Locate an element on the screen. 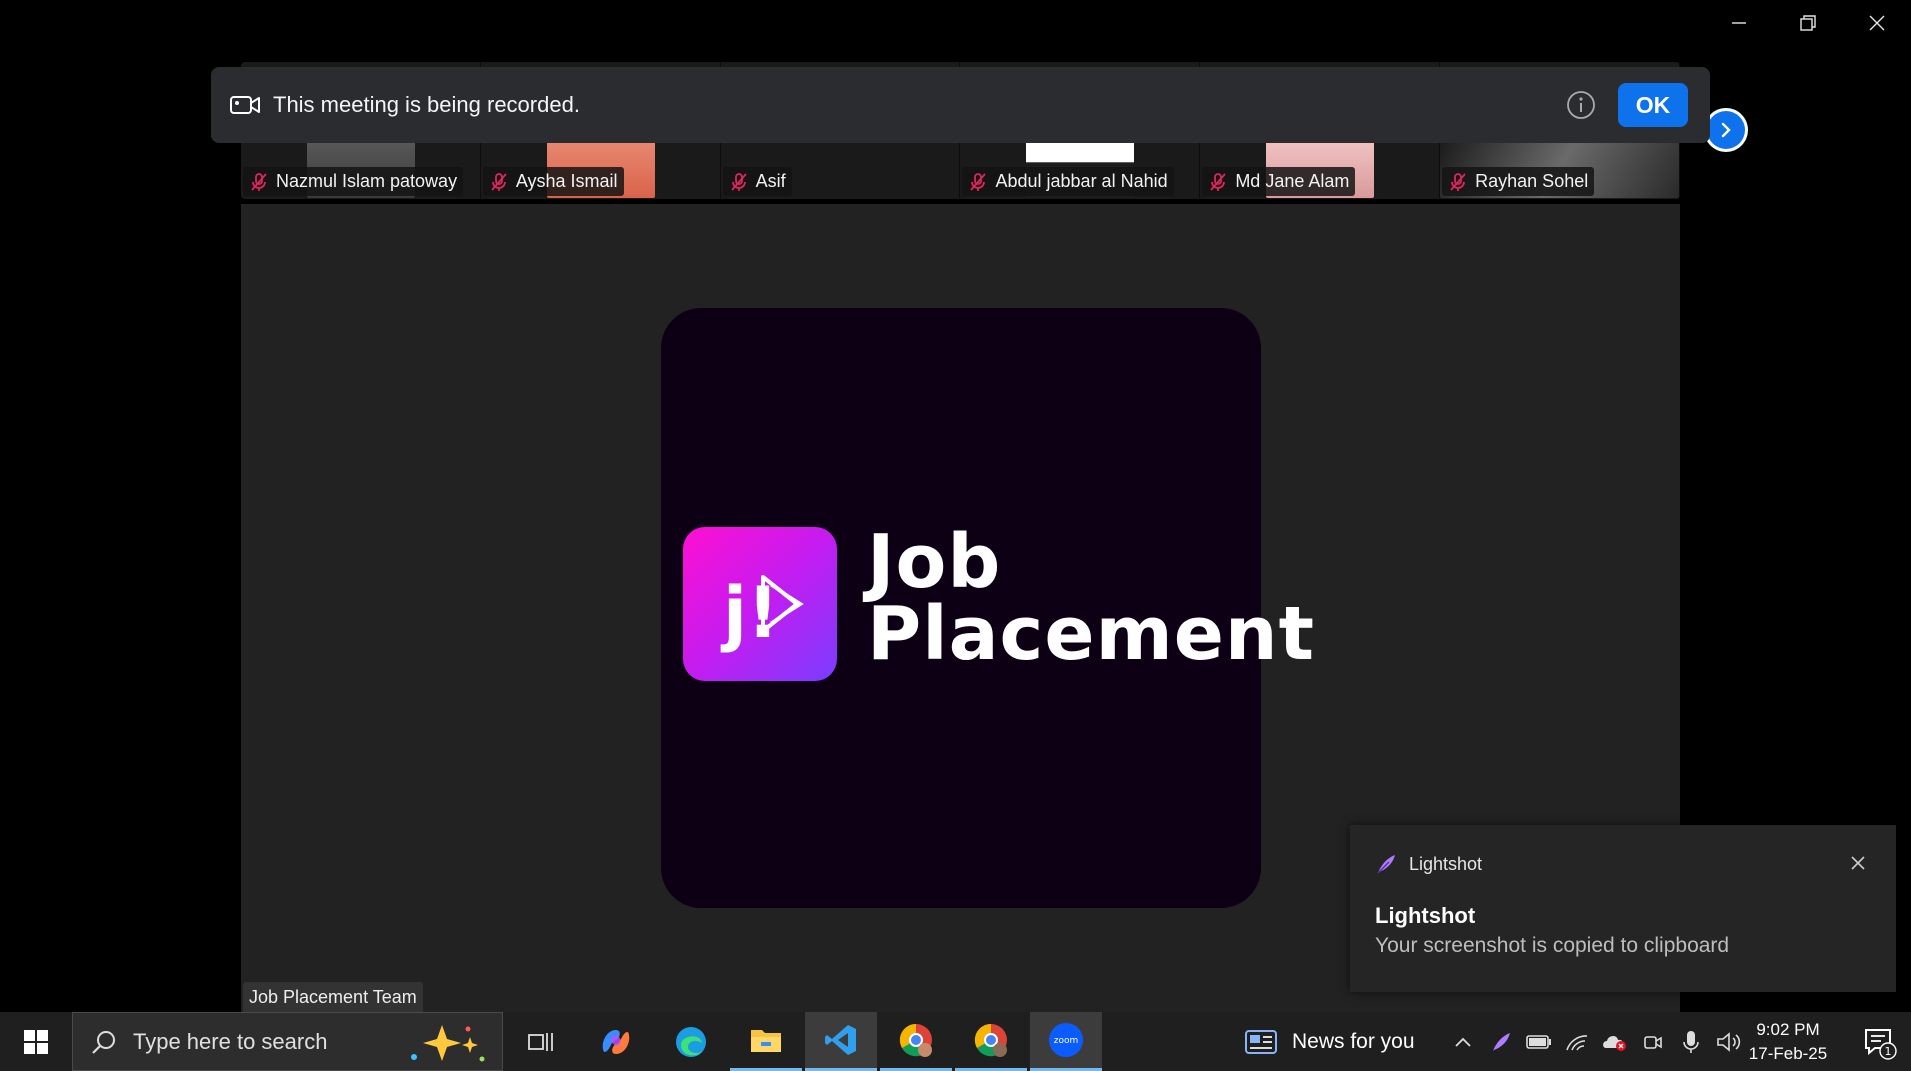  participant-name: Md Jane Alam is located at coordinates (1292, 181).